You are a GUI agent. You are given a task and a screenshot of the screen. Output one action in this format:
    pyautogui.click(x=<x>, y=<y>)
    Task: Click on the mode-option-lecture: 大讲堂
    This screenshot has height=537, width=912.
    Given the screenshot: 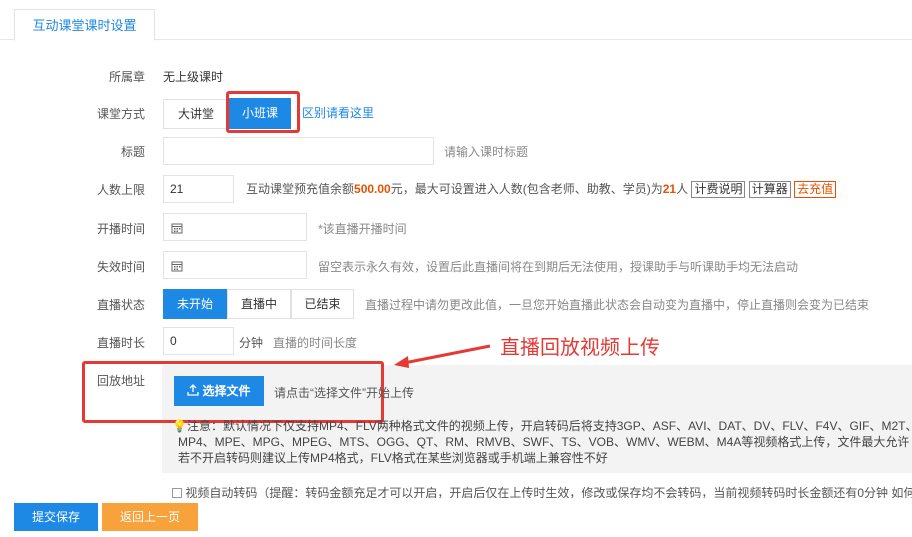 What is the action you would take?
    pyautogui.click(x=196, y=114)
    